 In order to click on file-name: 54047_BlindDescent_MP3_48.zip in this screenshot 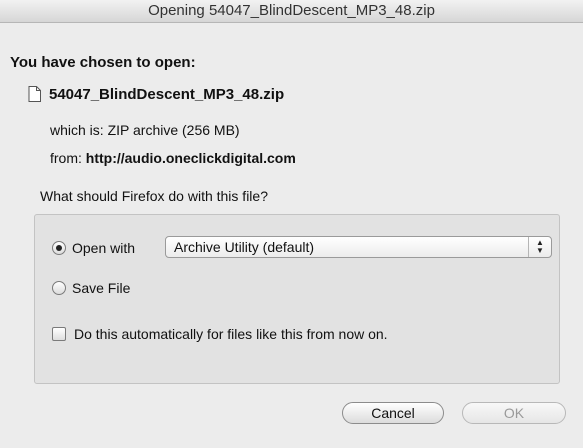, I will do `click(167, 94)`.